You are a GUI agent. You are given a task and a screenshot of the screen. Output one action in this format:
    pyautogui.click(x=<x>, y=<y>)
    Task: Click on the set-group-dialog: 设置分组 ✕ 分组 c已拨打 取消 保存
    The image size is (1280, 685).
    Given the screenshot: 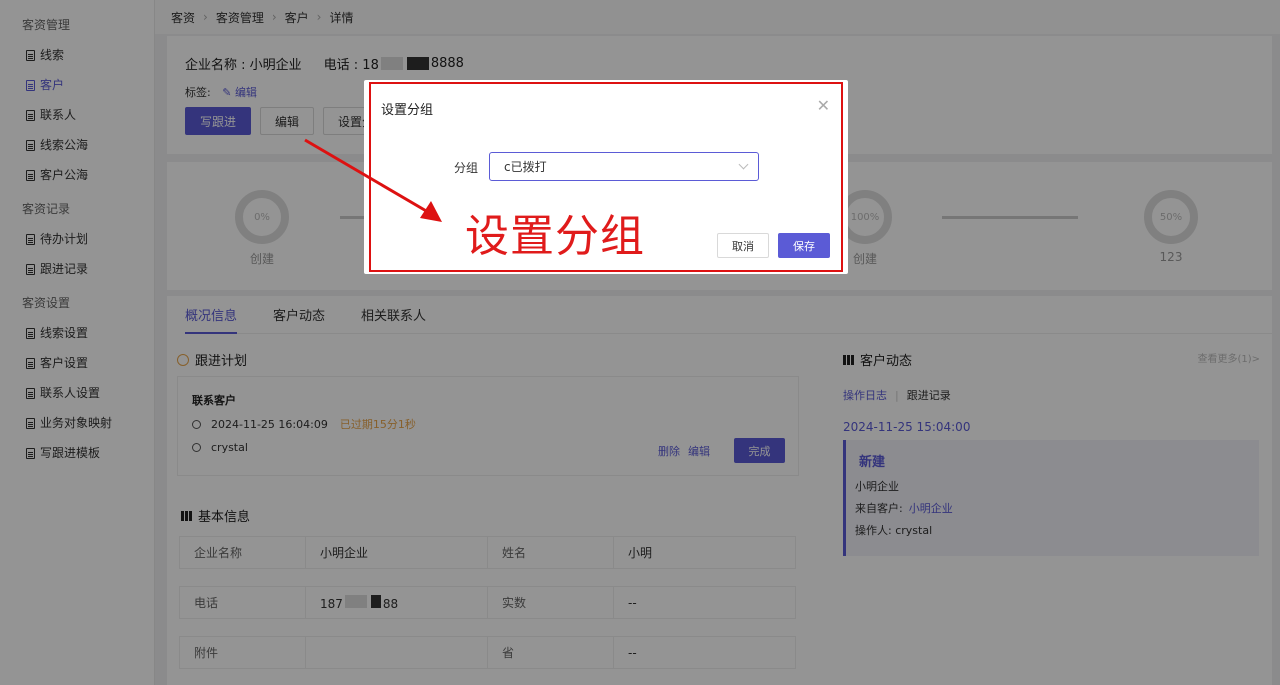 What is the action you would take?
    pyautogui.click(x=606, y=177)
    